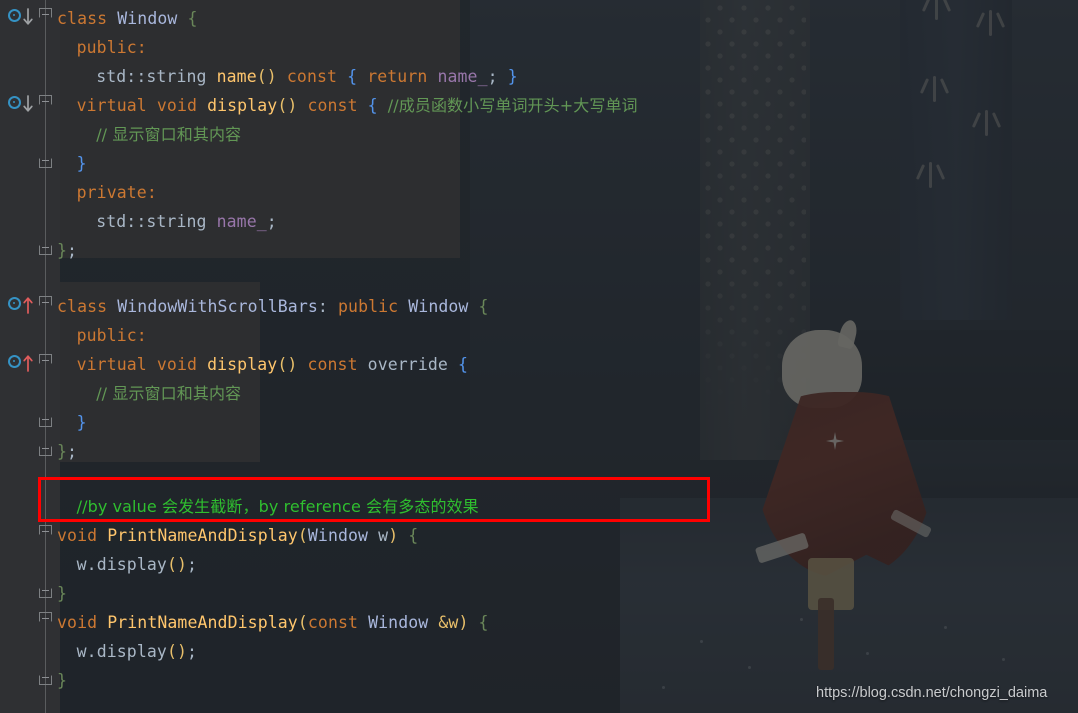  Describe the element at coordinates (91, 564) in the screenshot. I see `code-token: .` at that location.